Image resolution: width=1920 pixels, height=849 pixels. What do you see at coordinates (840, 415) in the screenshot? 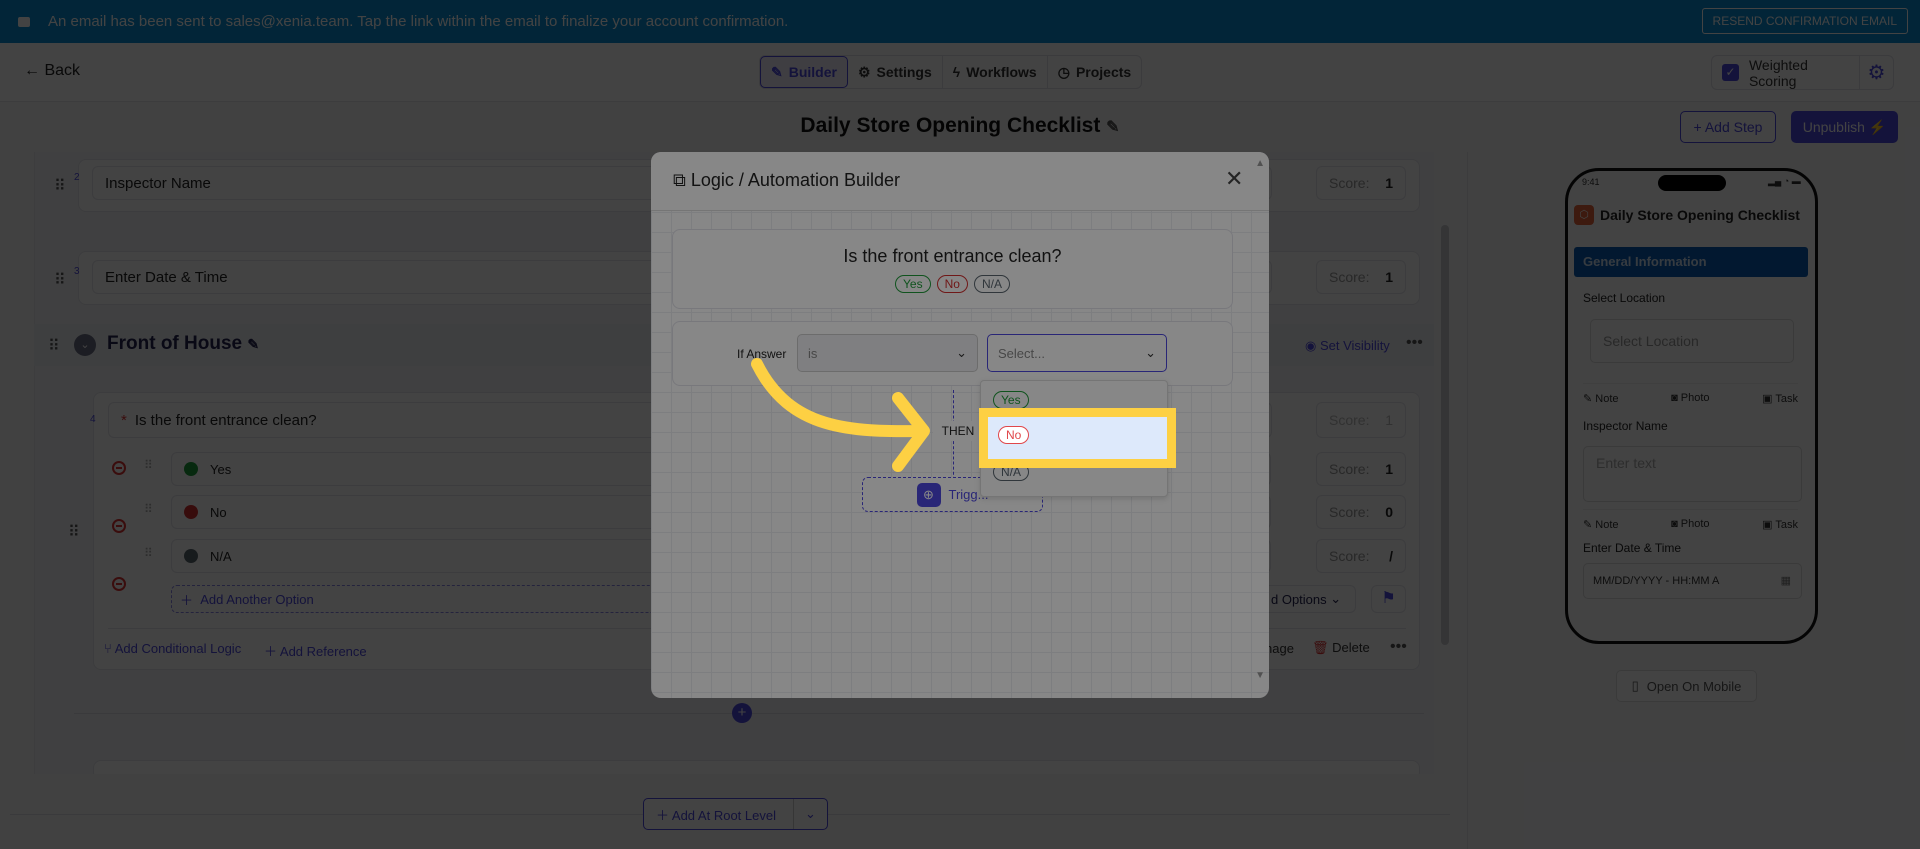
I see `tutorial-arrow-icon` at bounding box center [840, 415].